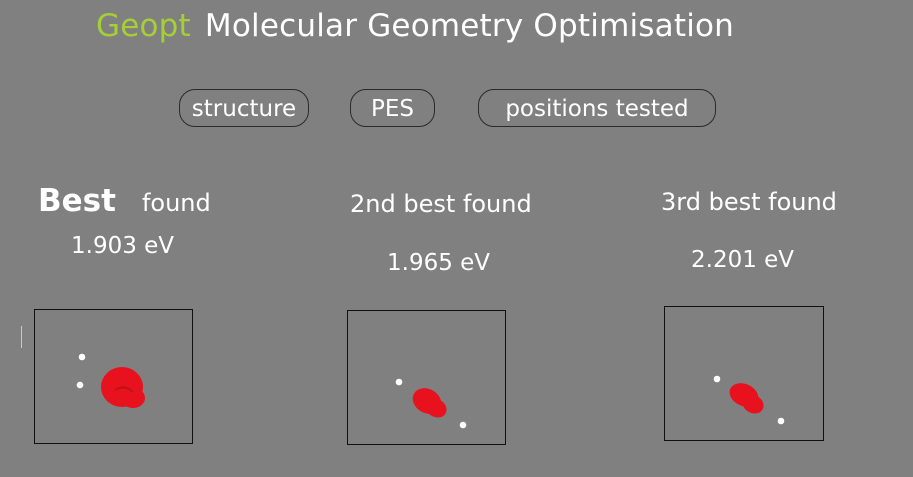 This screenshot has width=913, height=477. What do you see at coordinates (244, 108) in the screenshot?
I see `tab-structure: structure` at bounding box center [244, 108].